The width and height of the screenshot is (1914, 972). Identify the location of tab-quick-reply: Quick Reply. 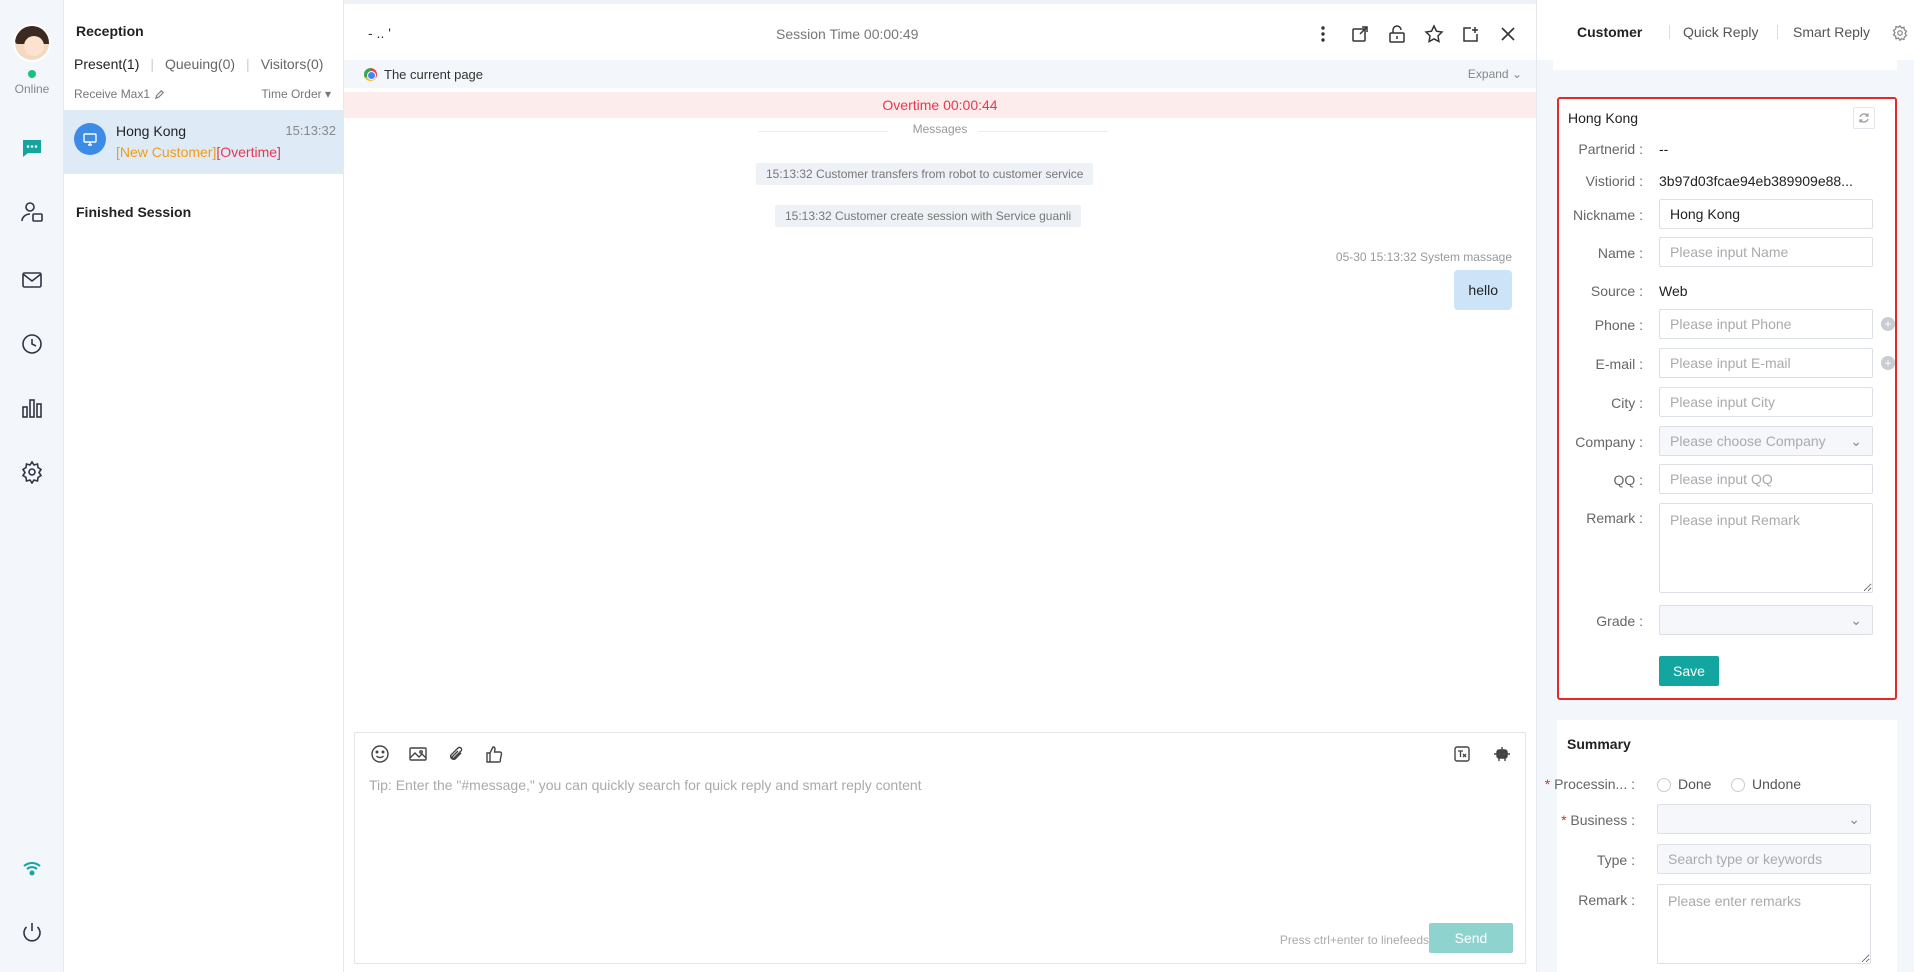
(1720, 32).